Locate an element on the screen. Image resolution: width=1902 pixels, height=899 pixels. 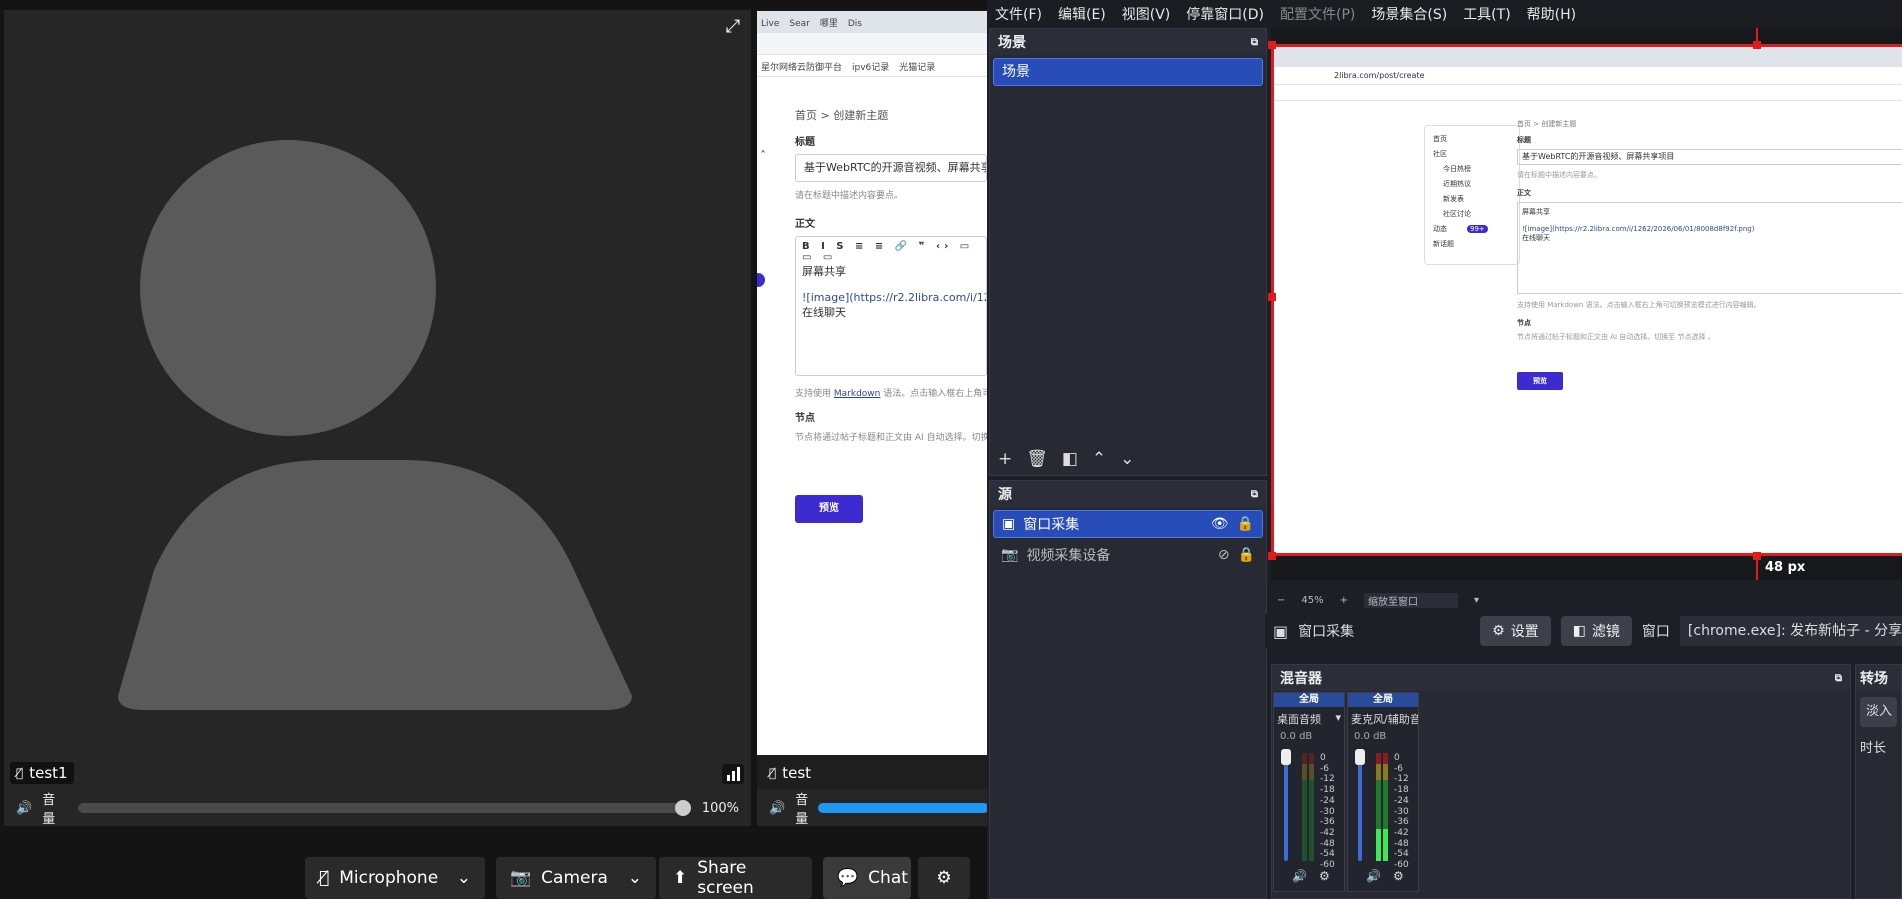
bookmark-item: ipv6记录 is located at coordinates (870, 66).